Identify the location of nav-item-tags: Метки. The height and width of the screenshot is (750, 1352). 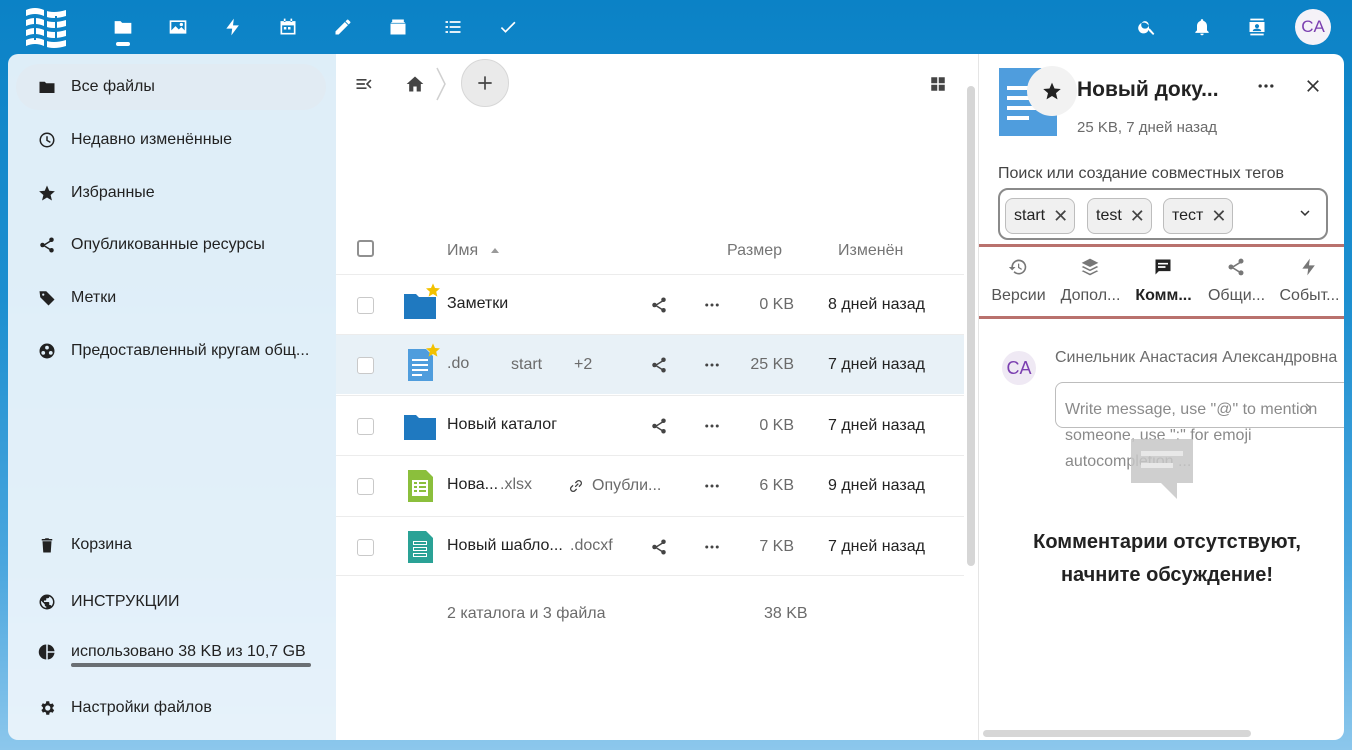
(171, 298).